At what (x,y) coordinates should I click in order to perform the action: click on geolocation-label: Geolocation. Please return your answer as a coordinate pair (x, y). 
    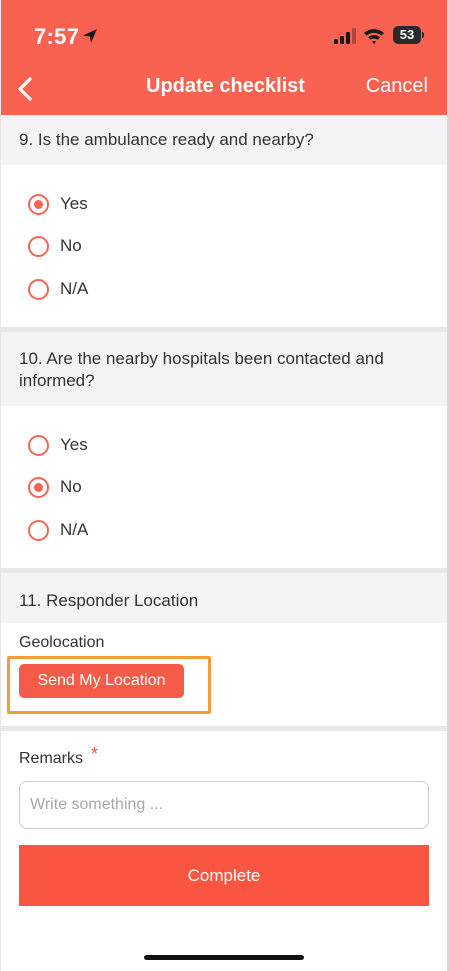
    Looking at the image, I should click on (62, 642).